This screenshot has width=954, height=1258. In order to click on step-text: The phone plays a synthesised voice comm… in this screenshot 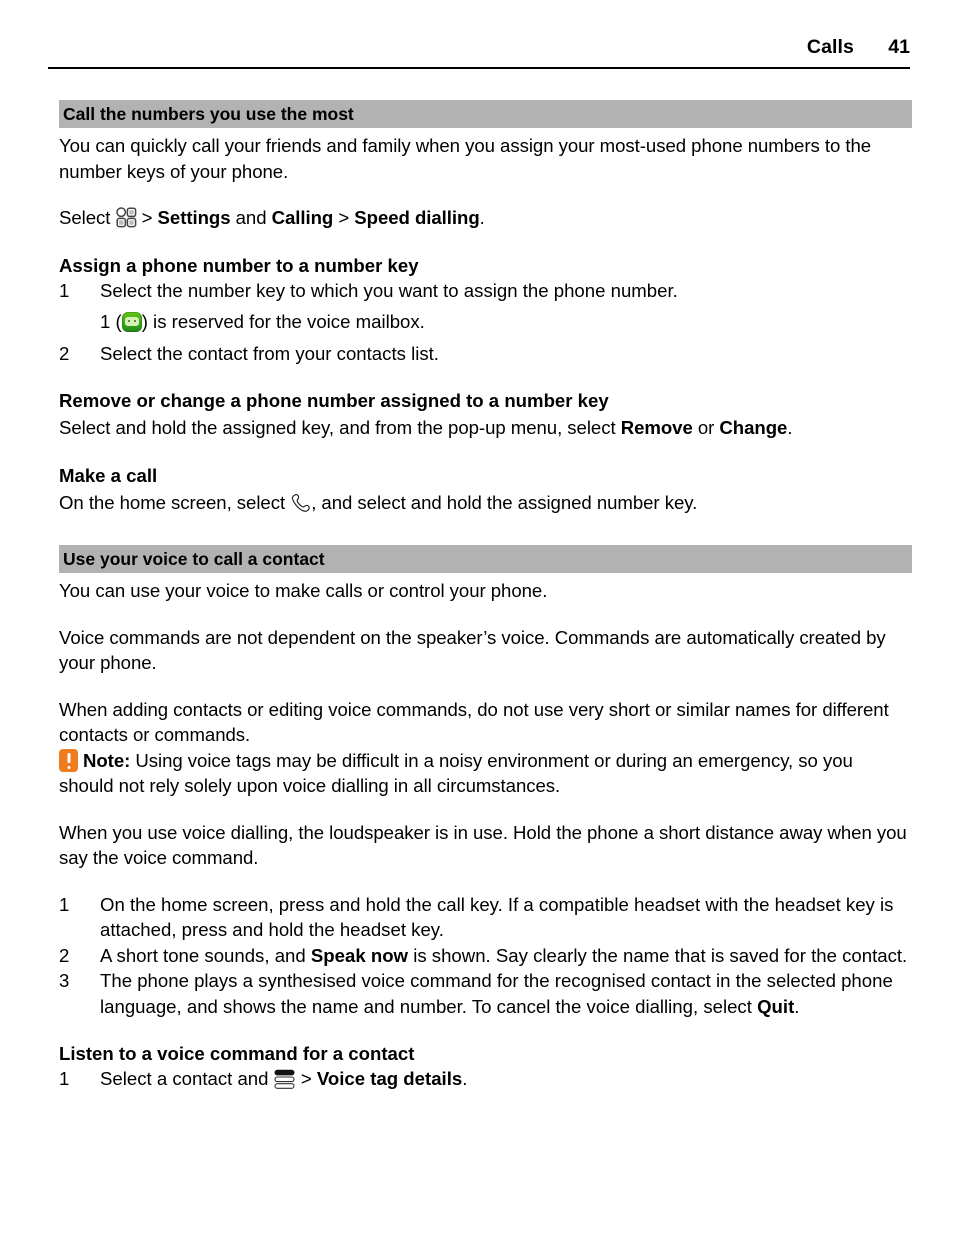, I will do `click(506, 993)`.